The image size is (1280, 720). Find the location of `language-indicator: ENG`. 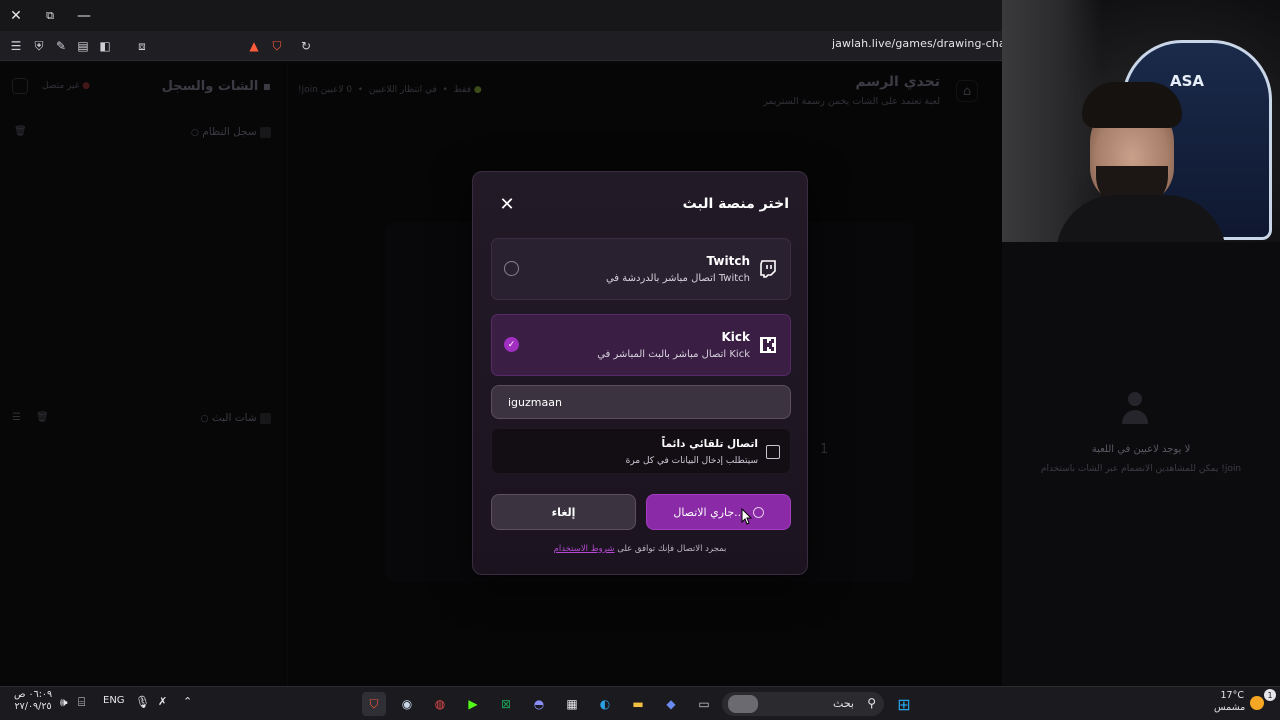

language-indicator: ENG is located at coordinates (114, 700).